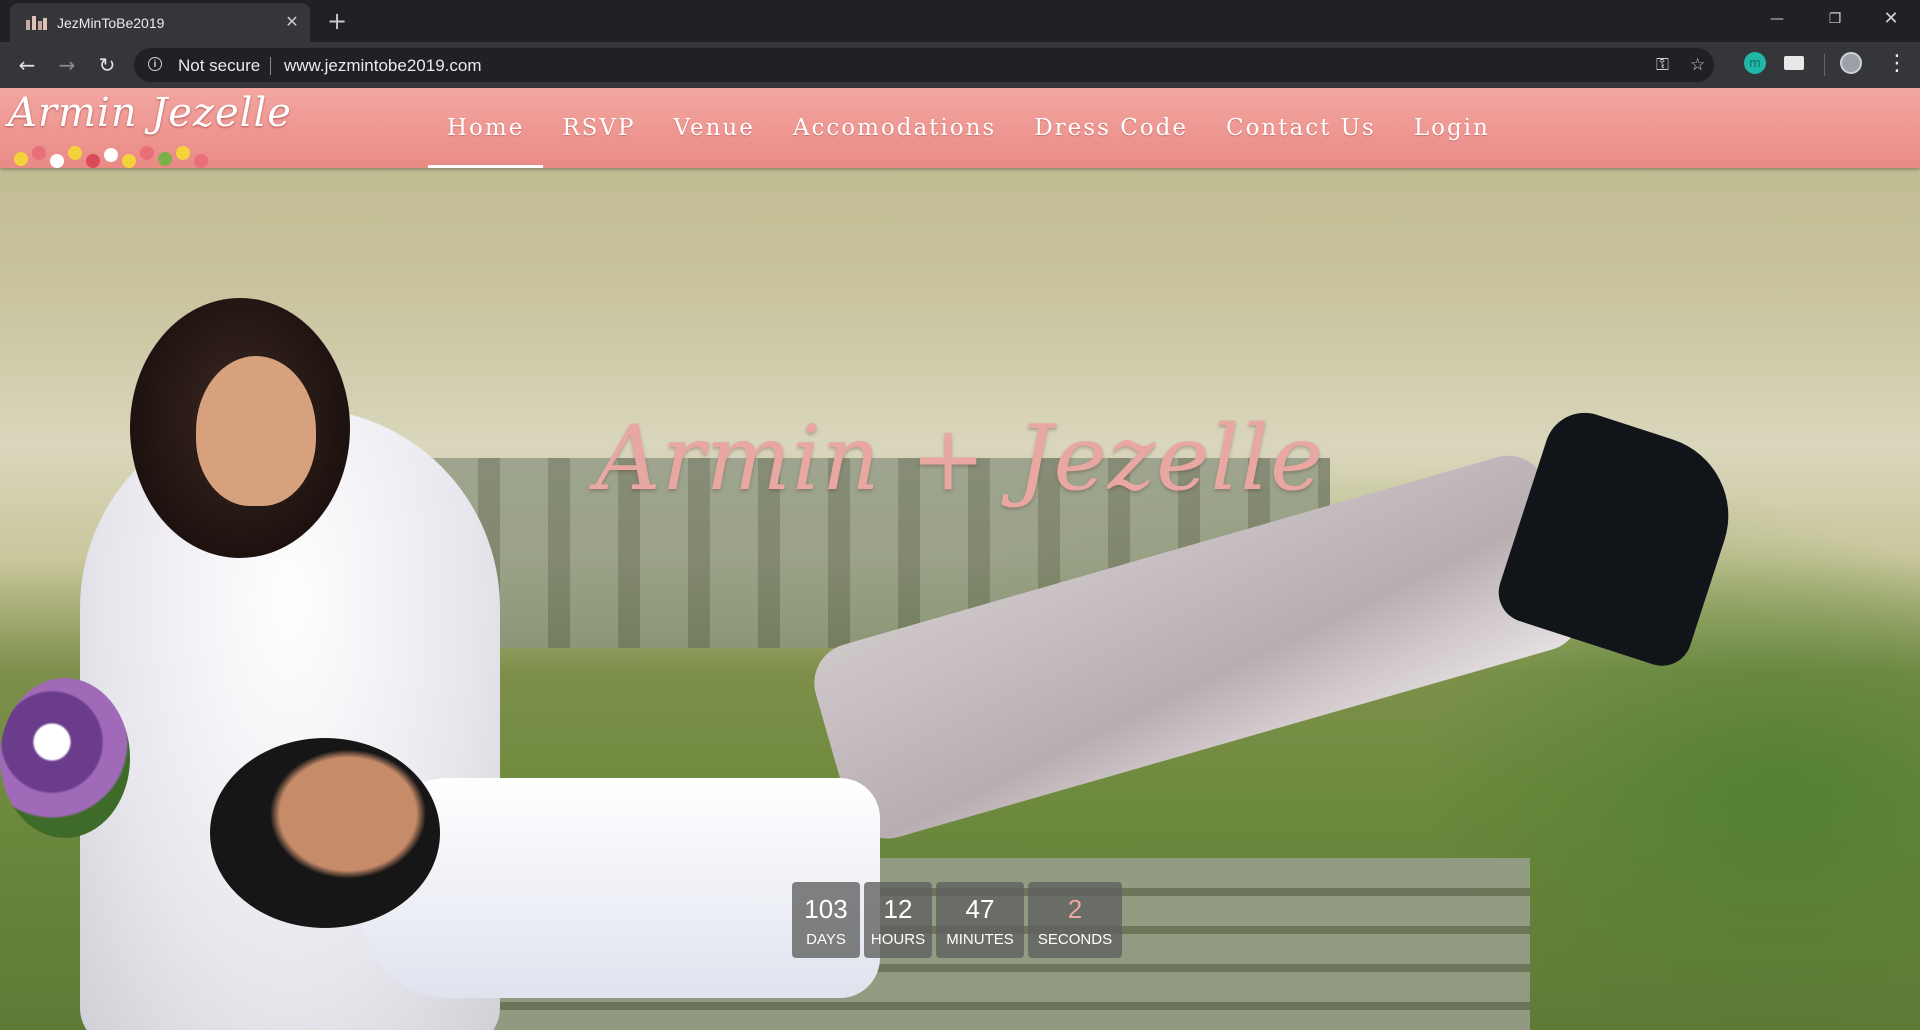  Describe the element at coordinates (898, 908) in the screenshot. I see `hours-value: 12` at that location.